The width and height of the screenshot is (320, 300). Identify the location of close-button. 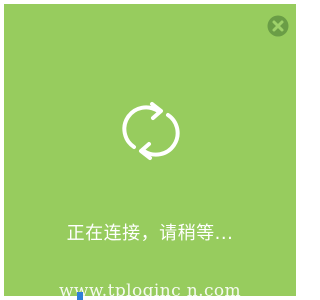
(278, 26).